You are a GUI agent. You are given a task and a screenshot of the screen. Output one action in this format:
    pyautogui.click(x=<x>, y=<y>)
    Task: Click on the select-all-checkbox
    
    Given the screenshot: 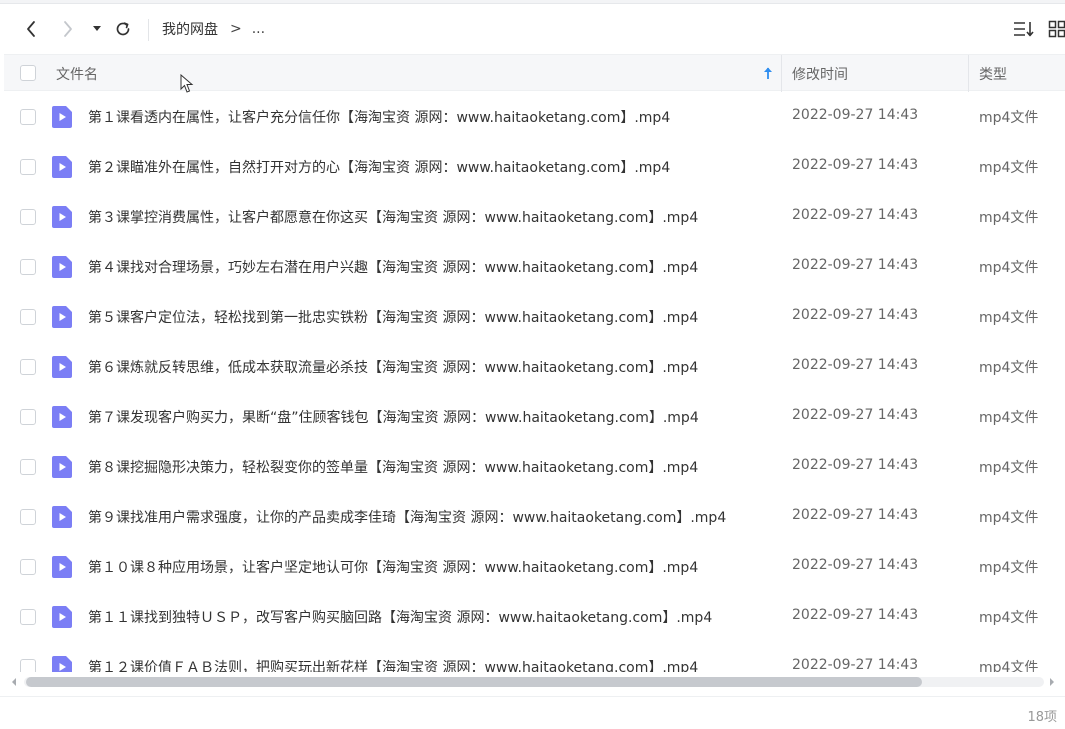 What is the action you would take?
    pyautogui.click(x=28, y=73)
    